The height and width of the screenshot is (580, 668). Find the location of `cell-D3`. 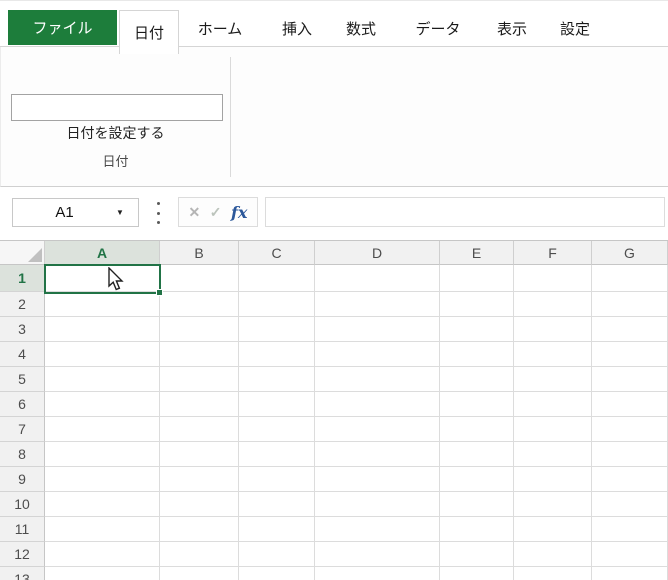

cell-D3 is located at coordinates (377, 329).